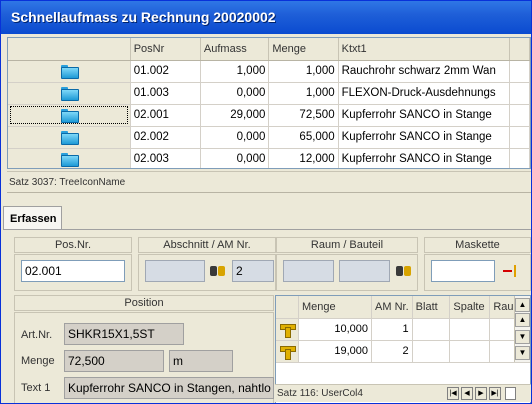  What do you see at coordinates (32, 217) in the screenshot?
I see `tab-erfassen: Erfassen` at bounding box center [32, 217].